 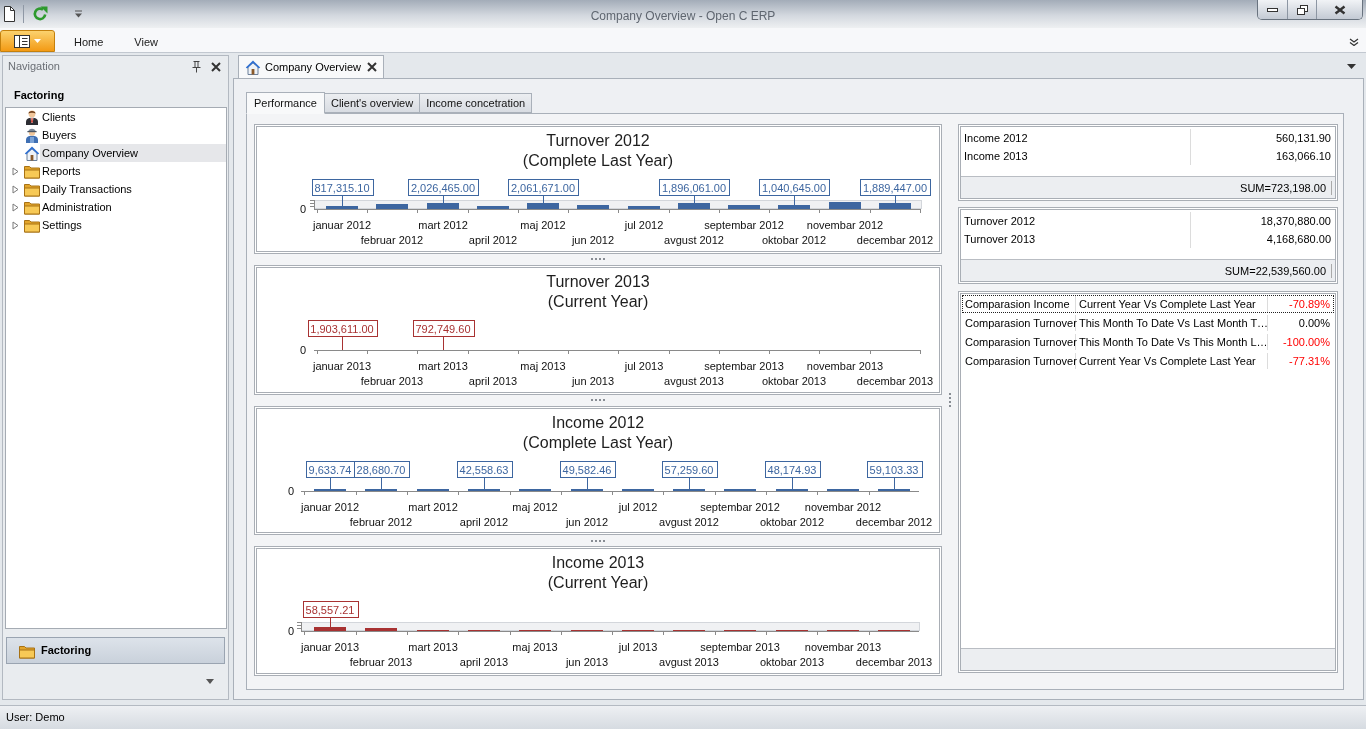 I want to click on table-row: Comparasion Turnover This Month To Date Vs This Month L… -100.00%, so click(x=1148, y=342).